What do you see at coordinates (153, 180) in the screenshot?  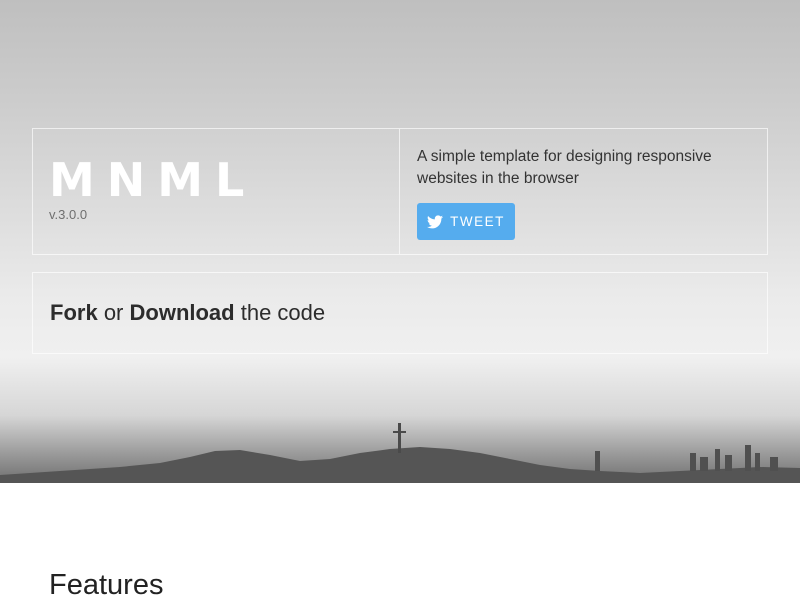 I see `site-logo: MNML` at bounding box center [153, 180].